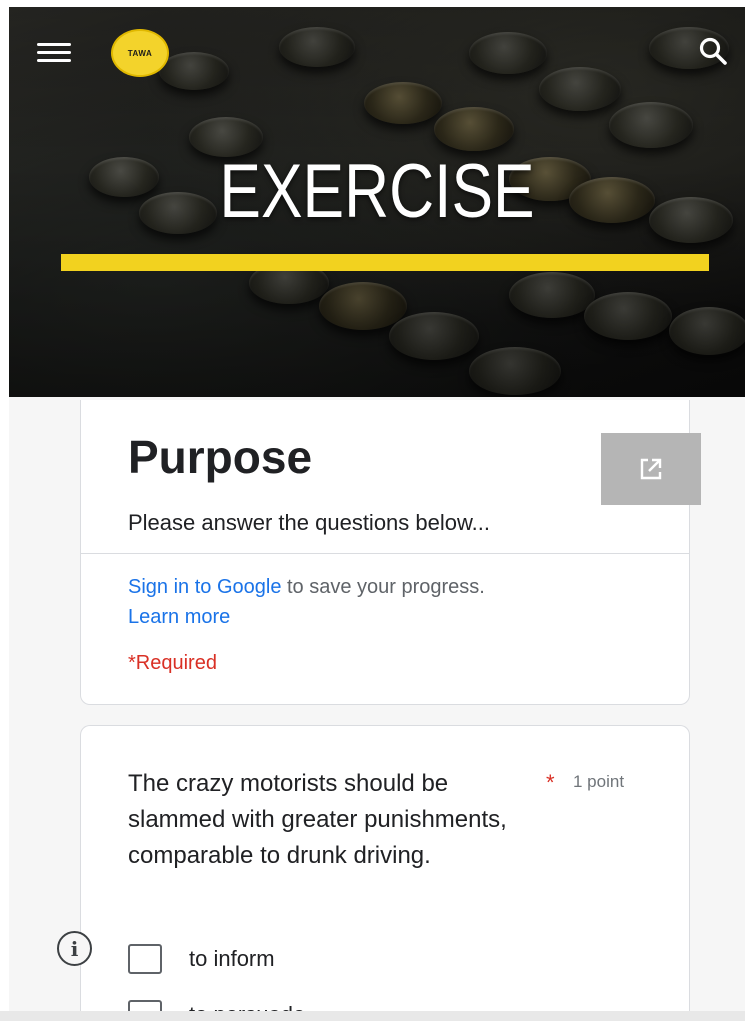 This screenshot has height=1021, width=745. What do you see at coordinates (172, 663) in the screenshot?
I see `required-note: *Required` at bounding box center [172, 663].